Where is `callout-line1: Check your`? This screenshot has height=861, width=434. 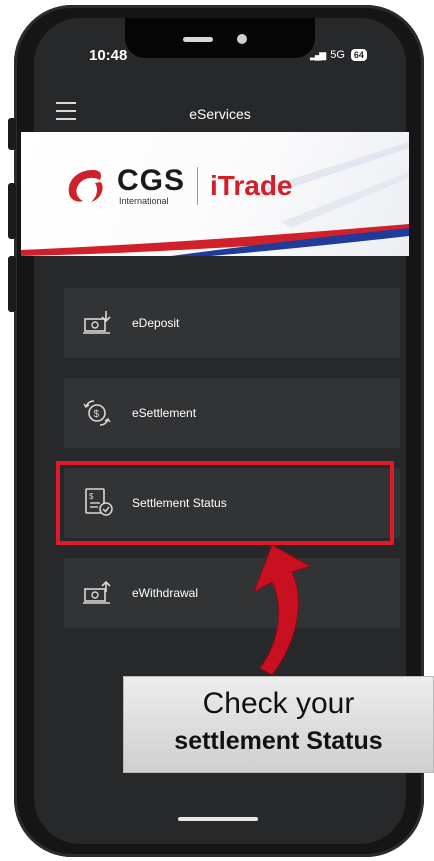 callout-line1: Check your is located at coordinates (278, 703).